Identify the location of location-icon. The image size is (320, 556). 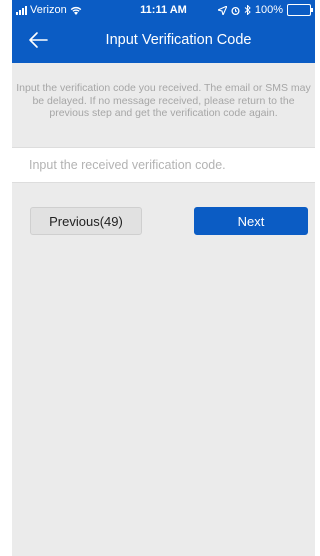
(222, 10).